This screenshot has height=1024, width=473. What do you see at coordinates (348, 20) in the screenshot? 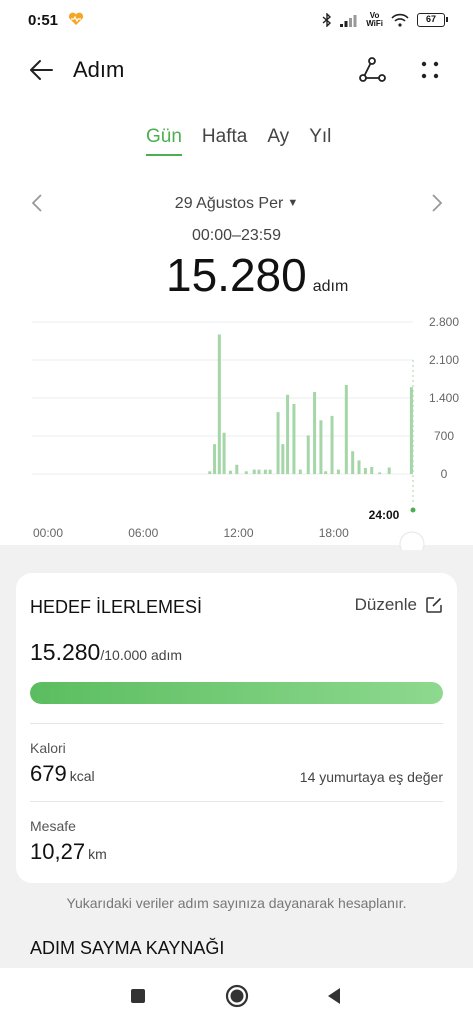
I see `cellular-signal-icon` at bounding box center [348, 20].